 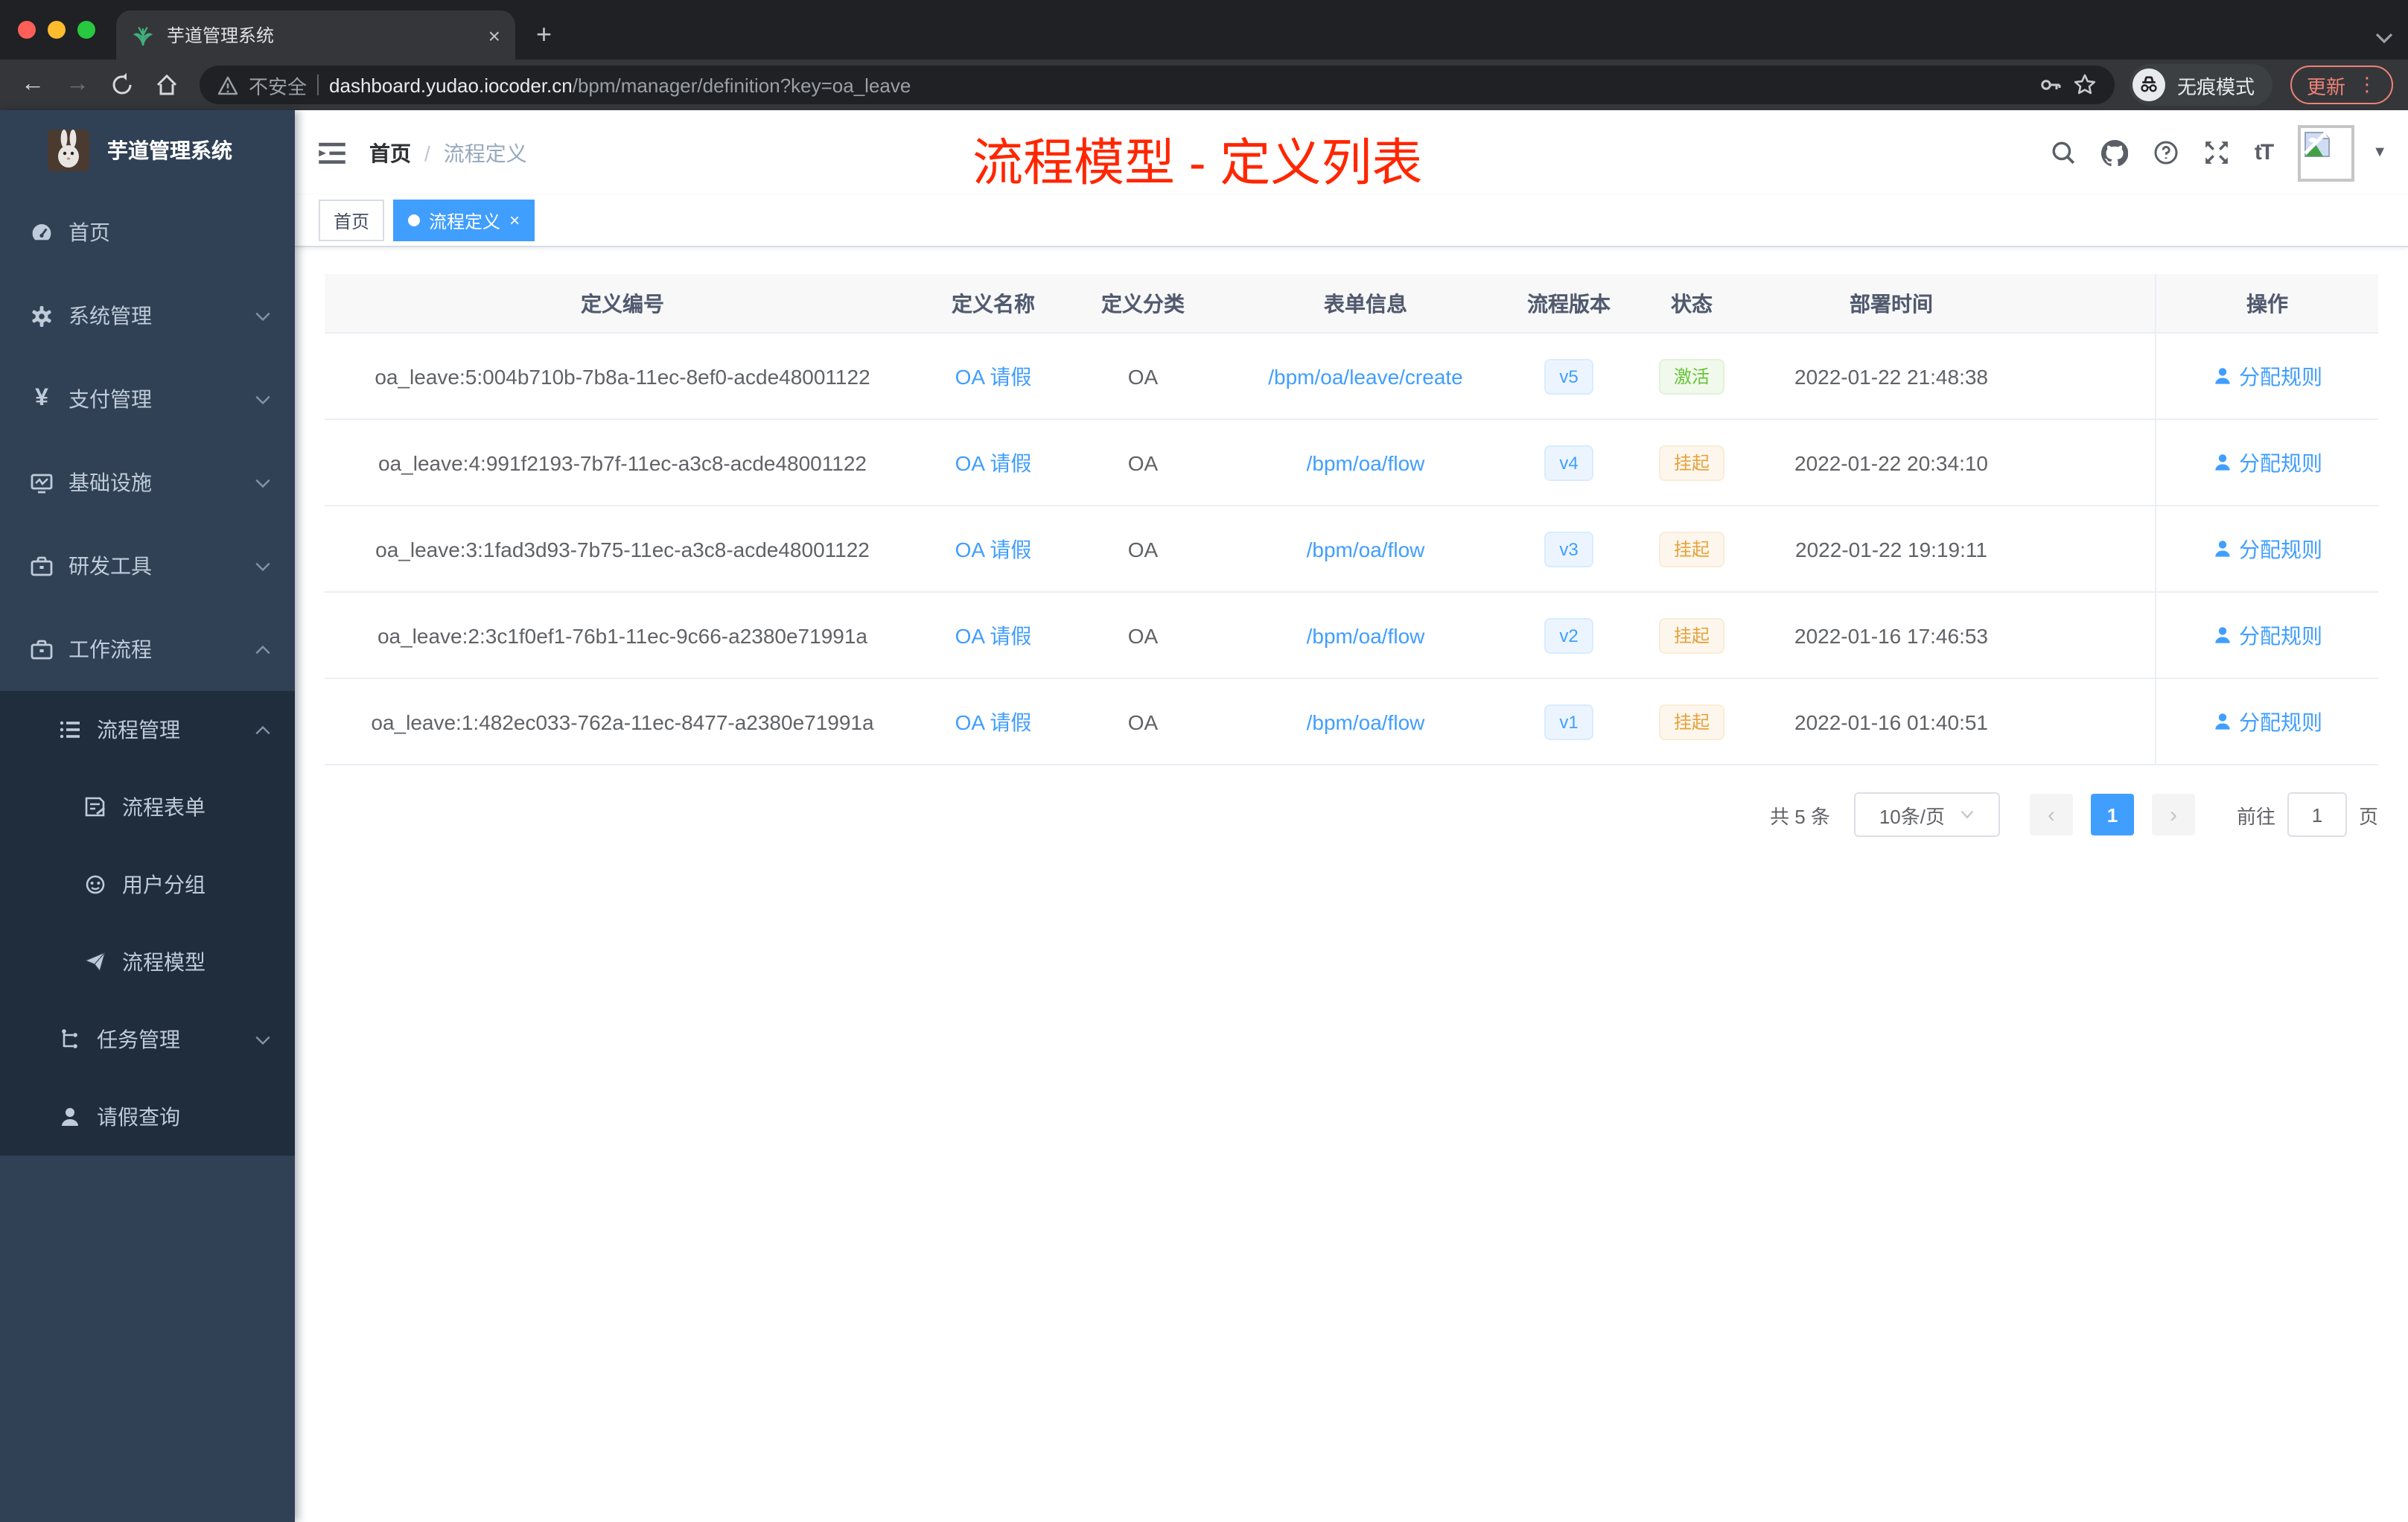 I want to click on sidebar-item-process-form: 流程表单, so click(x=147, y=807).